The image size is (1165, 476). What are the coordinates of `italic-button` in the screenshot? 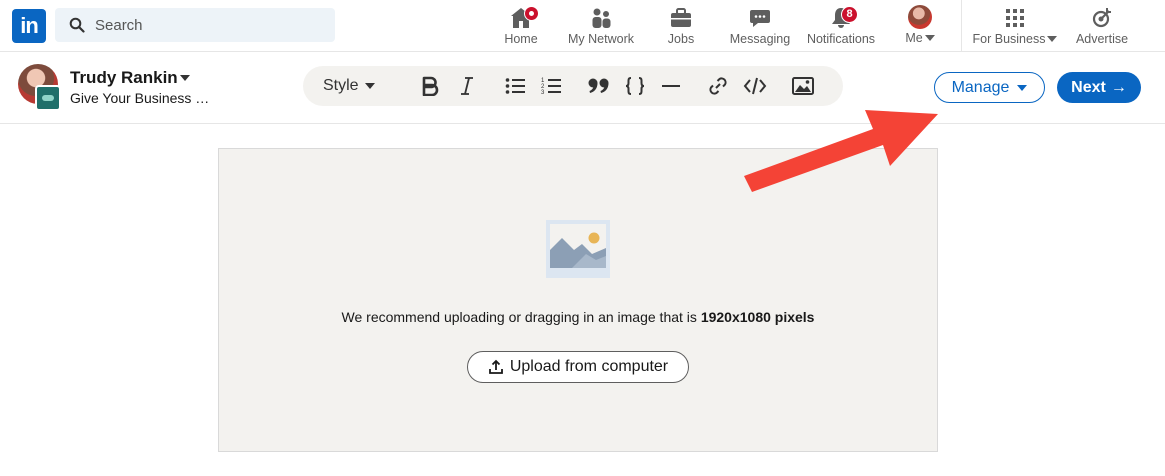 It's located at (467, 86).